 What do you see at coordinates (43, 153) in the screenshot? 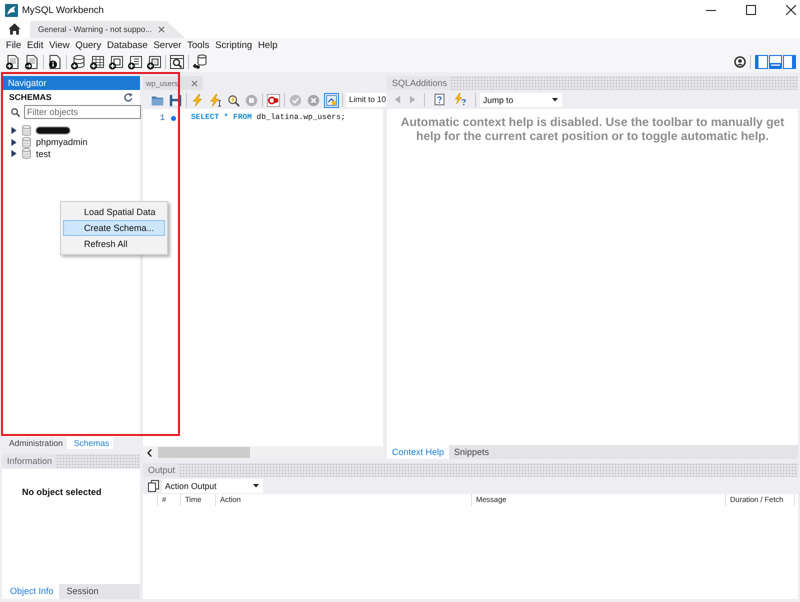
I see `schema-label: test` at bounding box center [43, 153].